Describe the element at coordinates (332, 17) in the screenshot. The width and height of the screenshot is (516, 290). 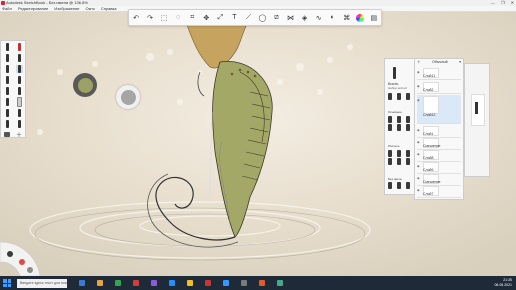
I see `copic-icon: ◐` at that location.